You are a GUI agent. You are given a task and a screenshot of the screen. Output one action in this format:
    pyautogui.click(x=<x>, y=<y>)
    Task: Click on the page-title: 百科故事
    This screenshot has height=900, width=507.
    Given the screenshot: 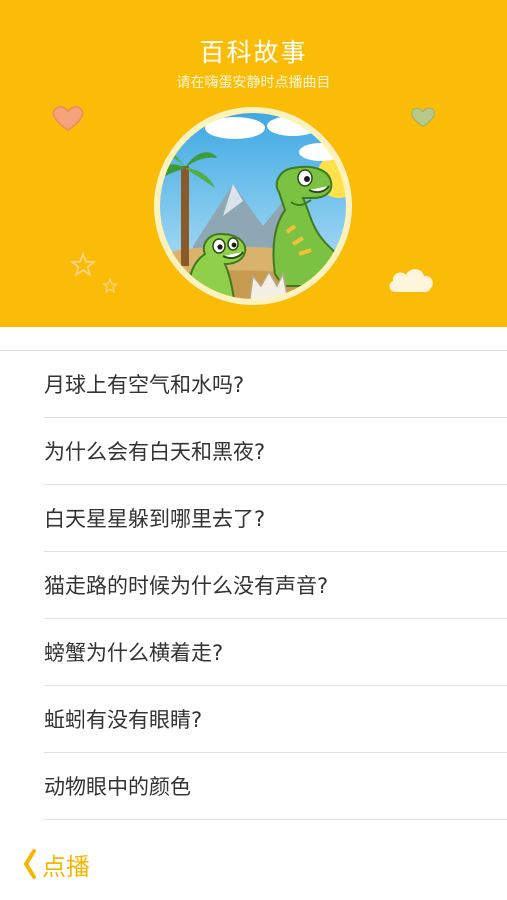 What is the action you would take?
    pyautogui.click(x=253, y=52)
    